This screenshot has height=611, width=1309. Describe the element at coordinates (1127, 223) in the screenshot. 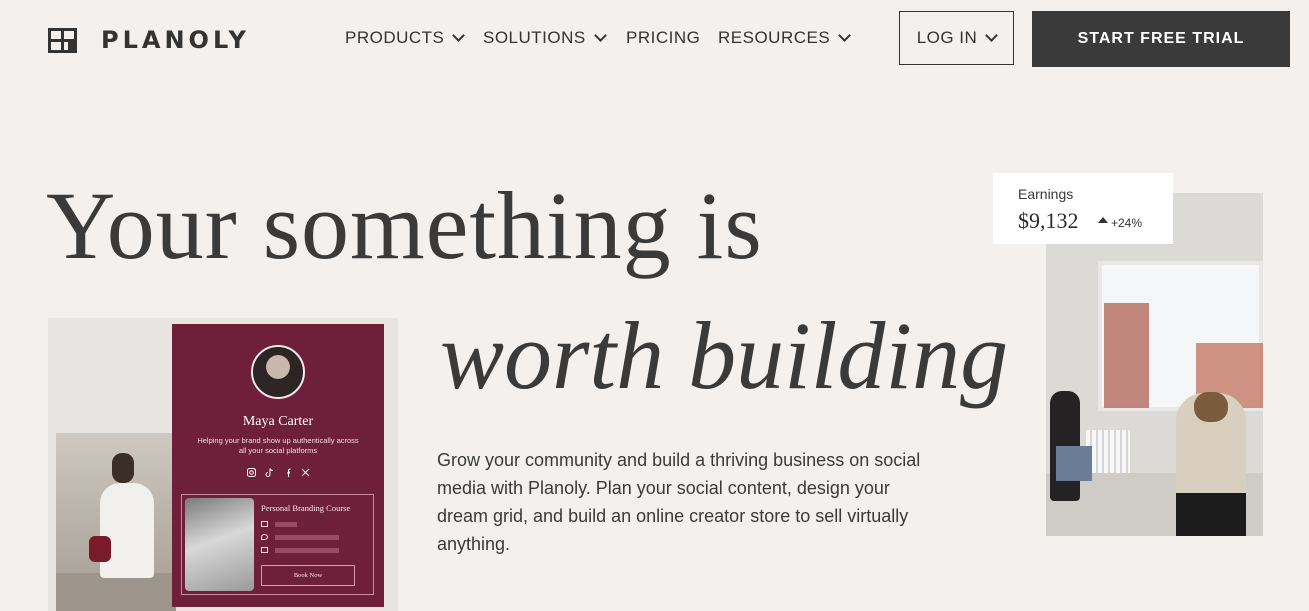

I see `earnings-change: +24%` at that location.